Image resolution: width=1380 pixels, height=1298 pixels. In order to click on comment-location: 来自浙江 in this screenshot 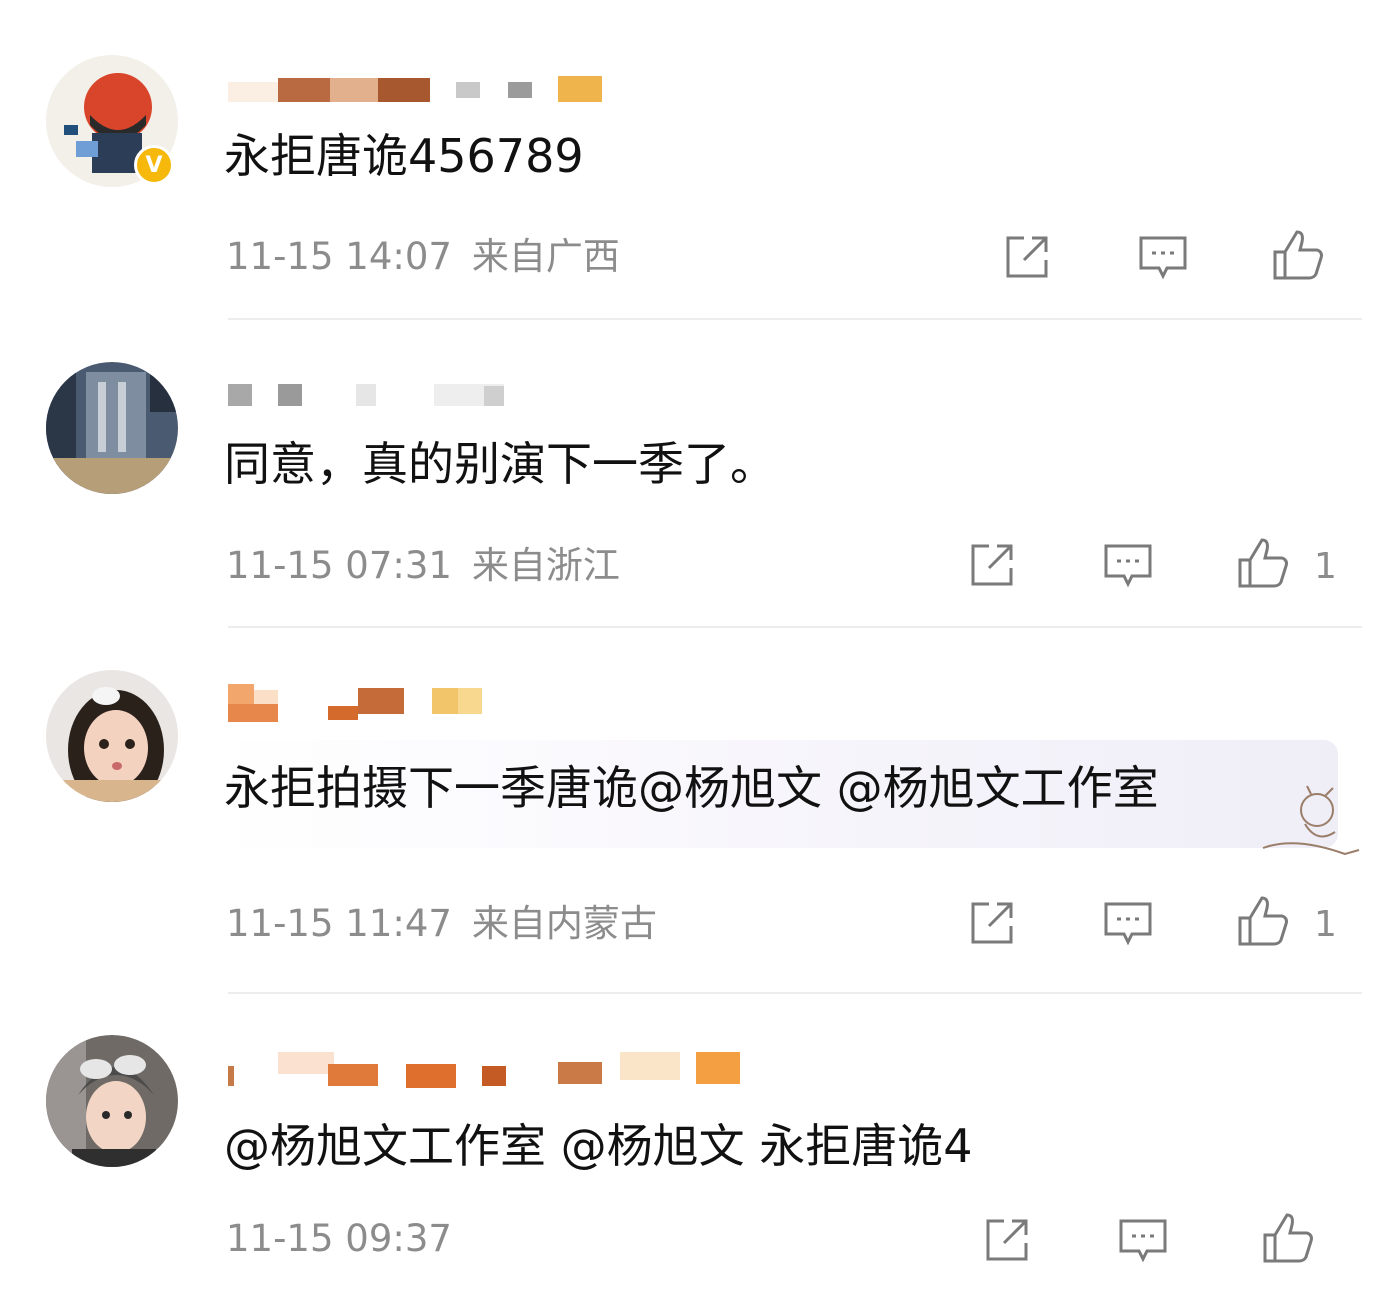, I will do `click(545, 565)`.